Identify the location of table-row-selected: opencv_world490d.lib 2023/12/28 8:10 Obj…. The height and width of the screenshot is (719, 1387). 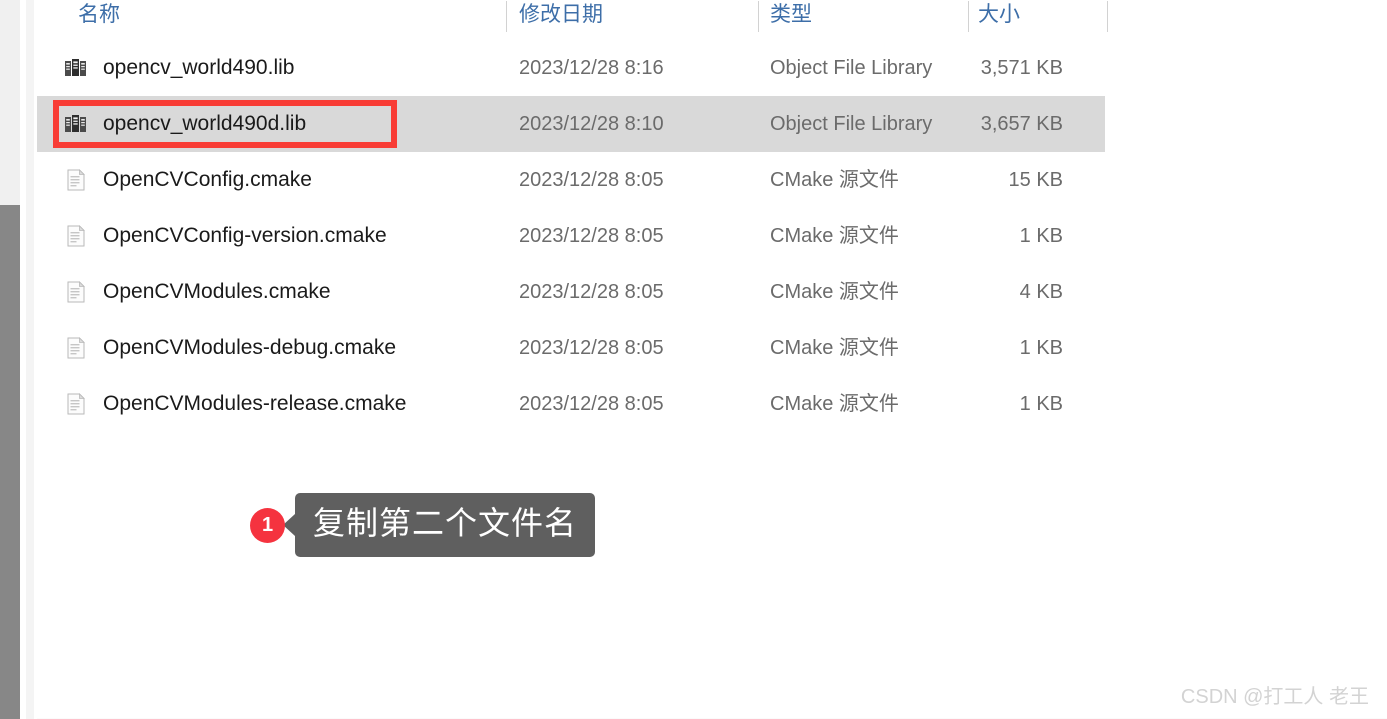
(571, 124).